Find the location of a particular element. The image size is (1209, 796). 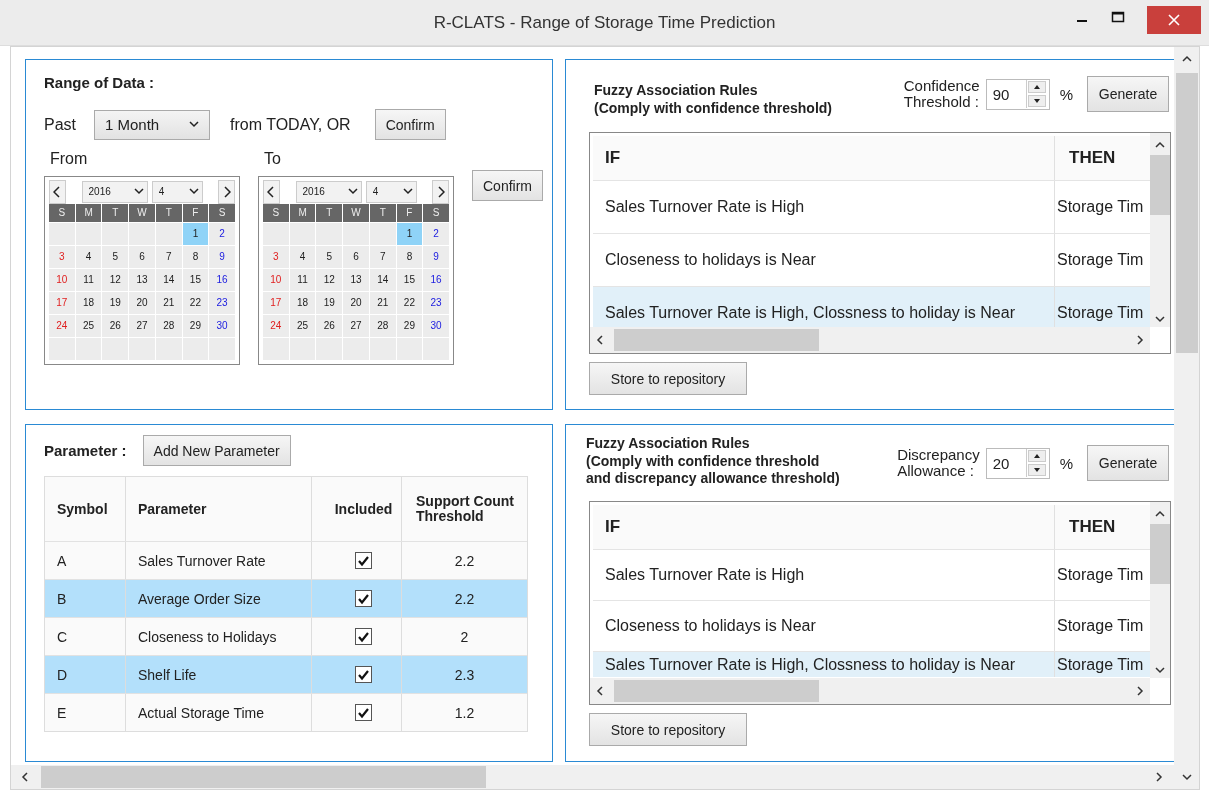

selected-row: D Shelf Life 2.3 is located at coordinates (286, 674).